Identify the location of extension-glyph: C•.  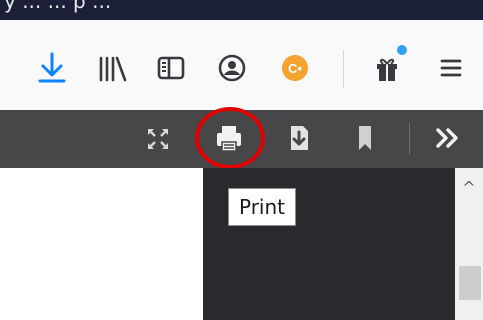
(295, 68).